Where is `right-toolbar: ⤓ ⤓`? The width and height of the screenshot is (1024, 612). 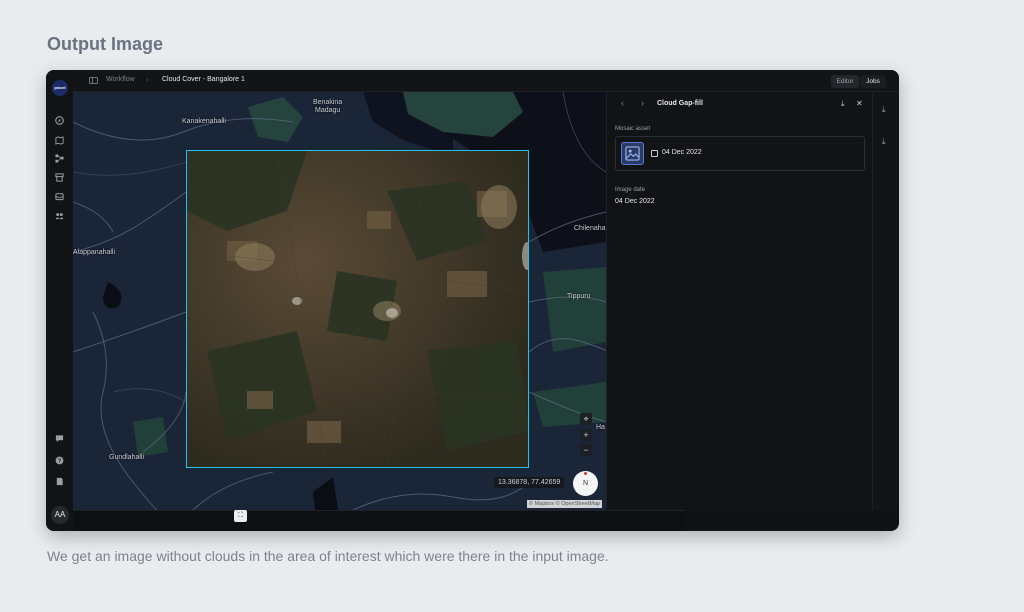
right-toolbar: ⤓ ⤓ is located at coordinates (885, 301).